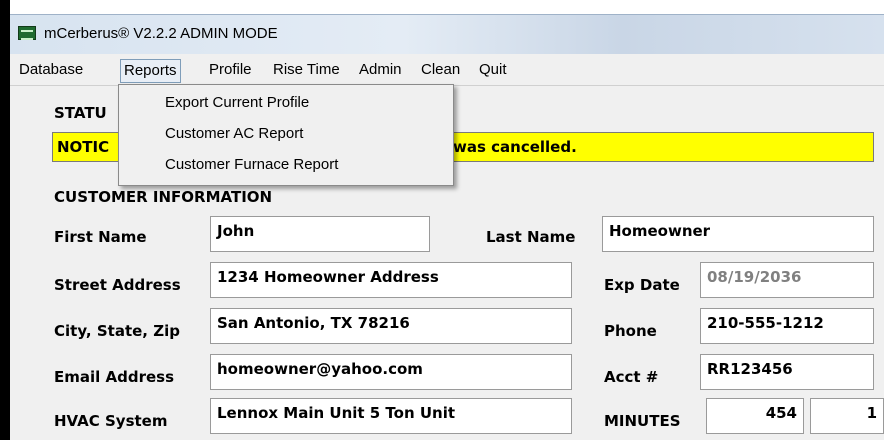 The height and width of the screenshot is (440, 884). I want to click on minutes-extra-field: 1, so click(847, 416).